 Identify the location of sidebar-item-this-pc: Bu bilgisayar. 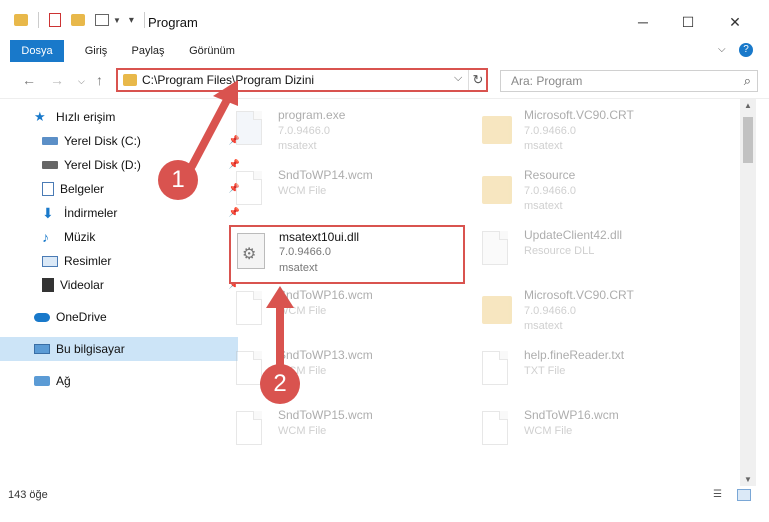
(119, 349).